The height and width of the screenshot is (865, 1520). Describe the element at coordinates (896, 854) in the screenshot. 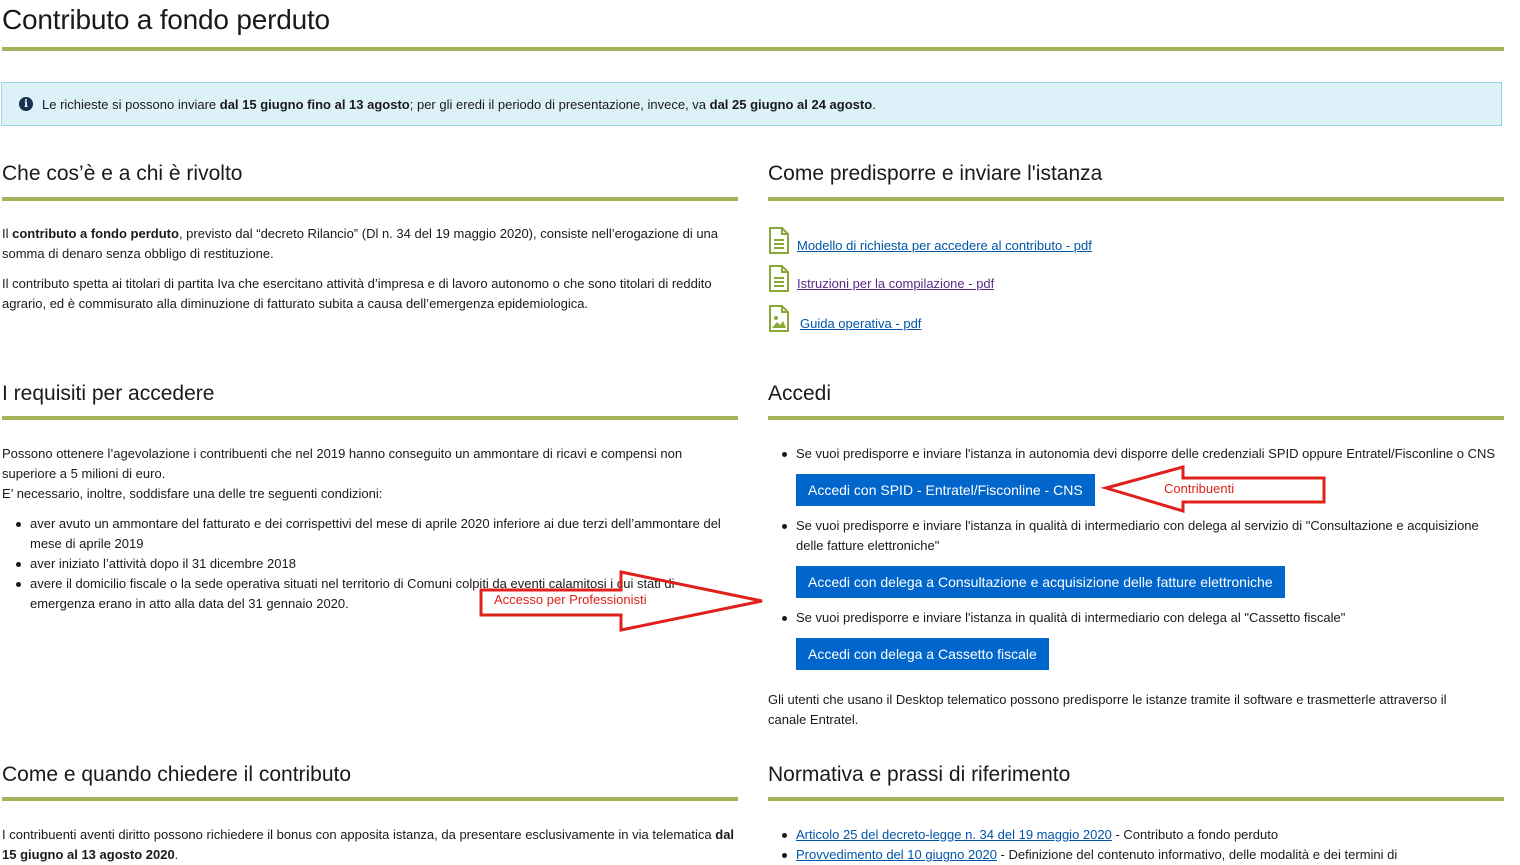

I see `normativa-link-provvedimento: Provvedimento del 10 giugno 2020` at that location.